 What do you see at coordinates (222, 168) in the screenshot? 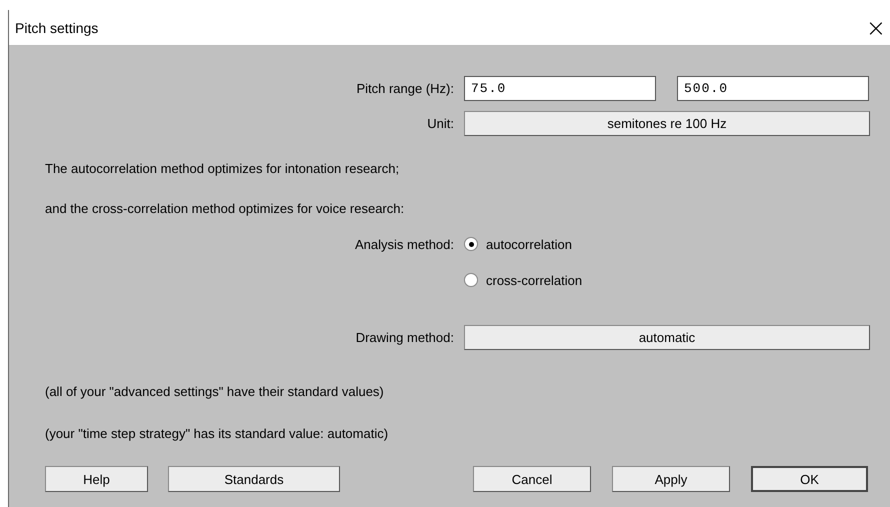
I see `note-text: The autocorrelation method optimizes for intonation research;` at bounding box center [222, 168].